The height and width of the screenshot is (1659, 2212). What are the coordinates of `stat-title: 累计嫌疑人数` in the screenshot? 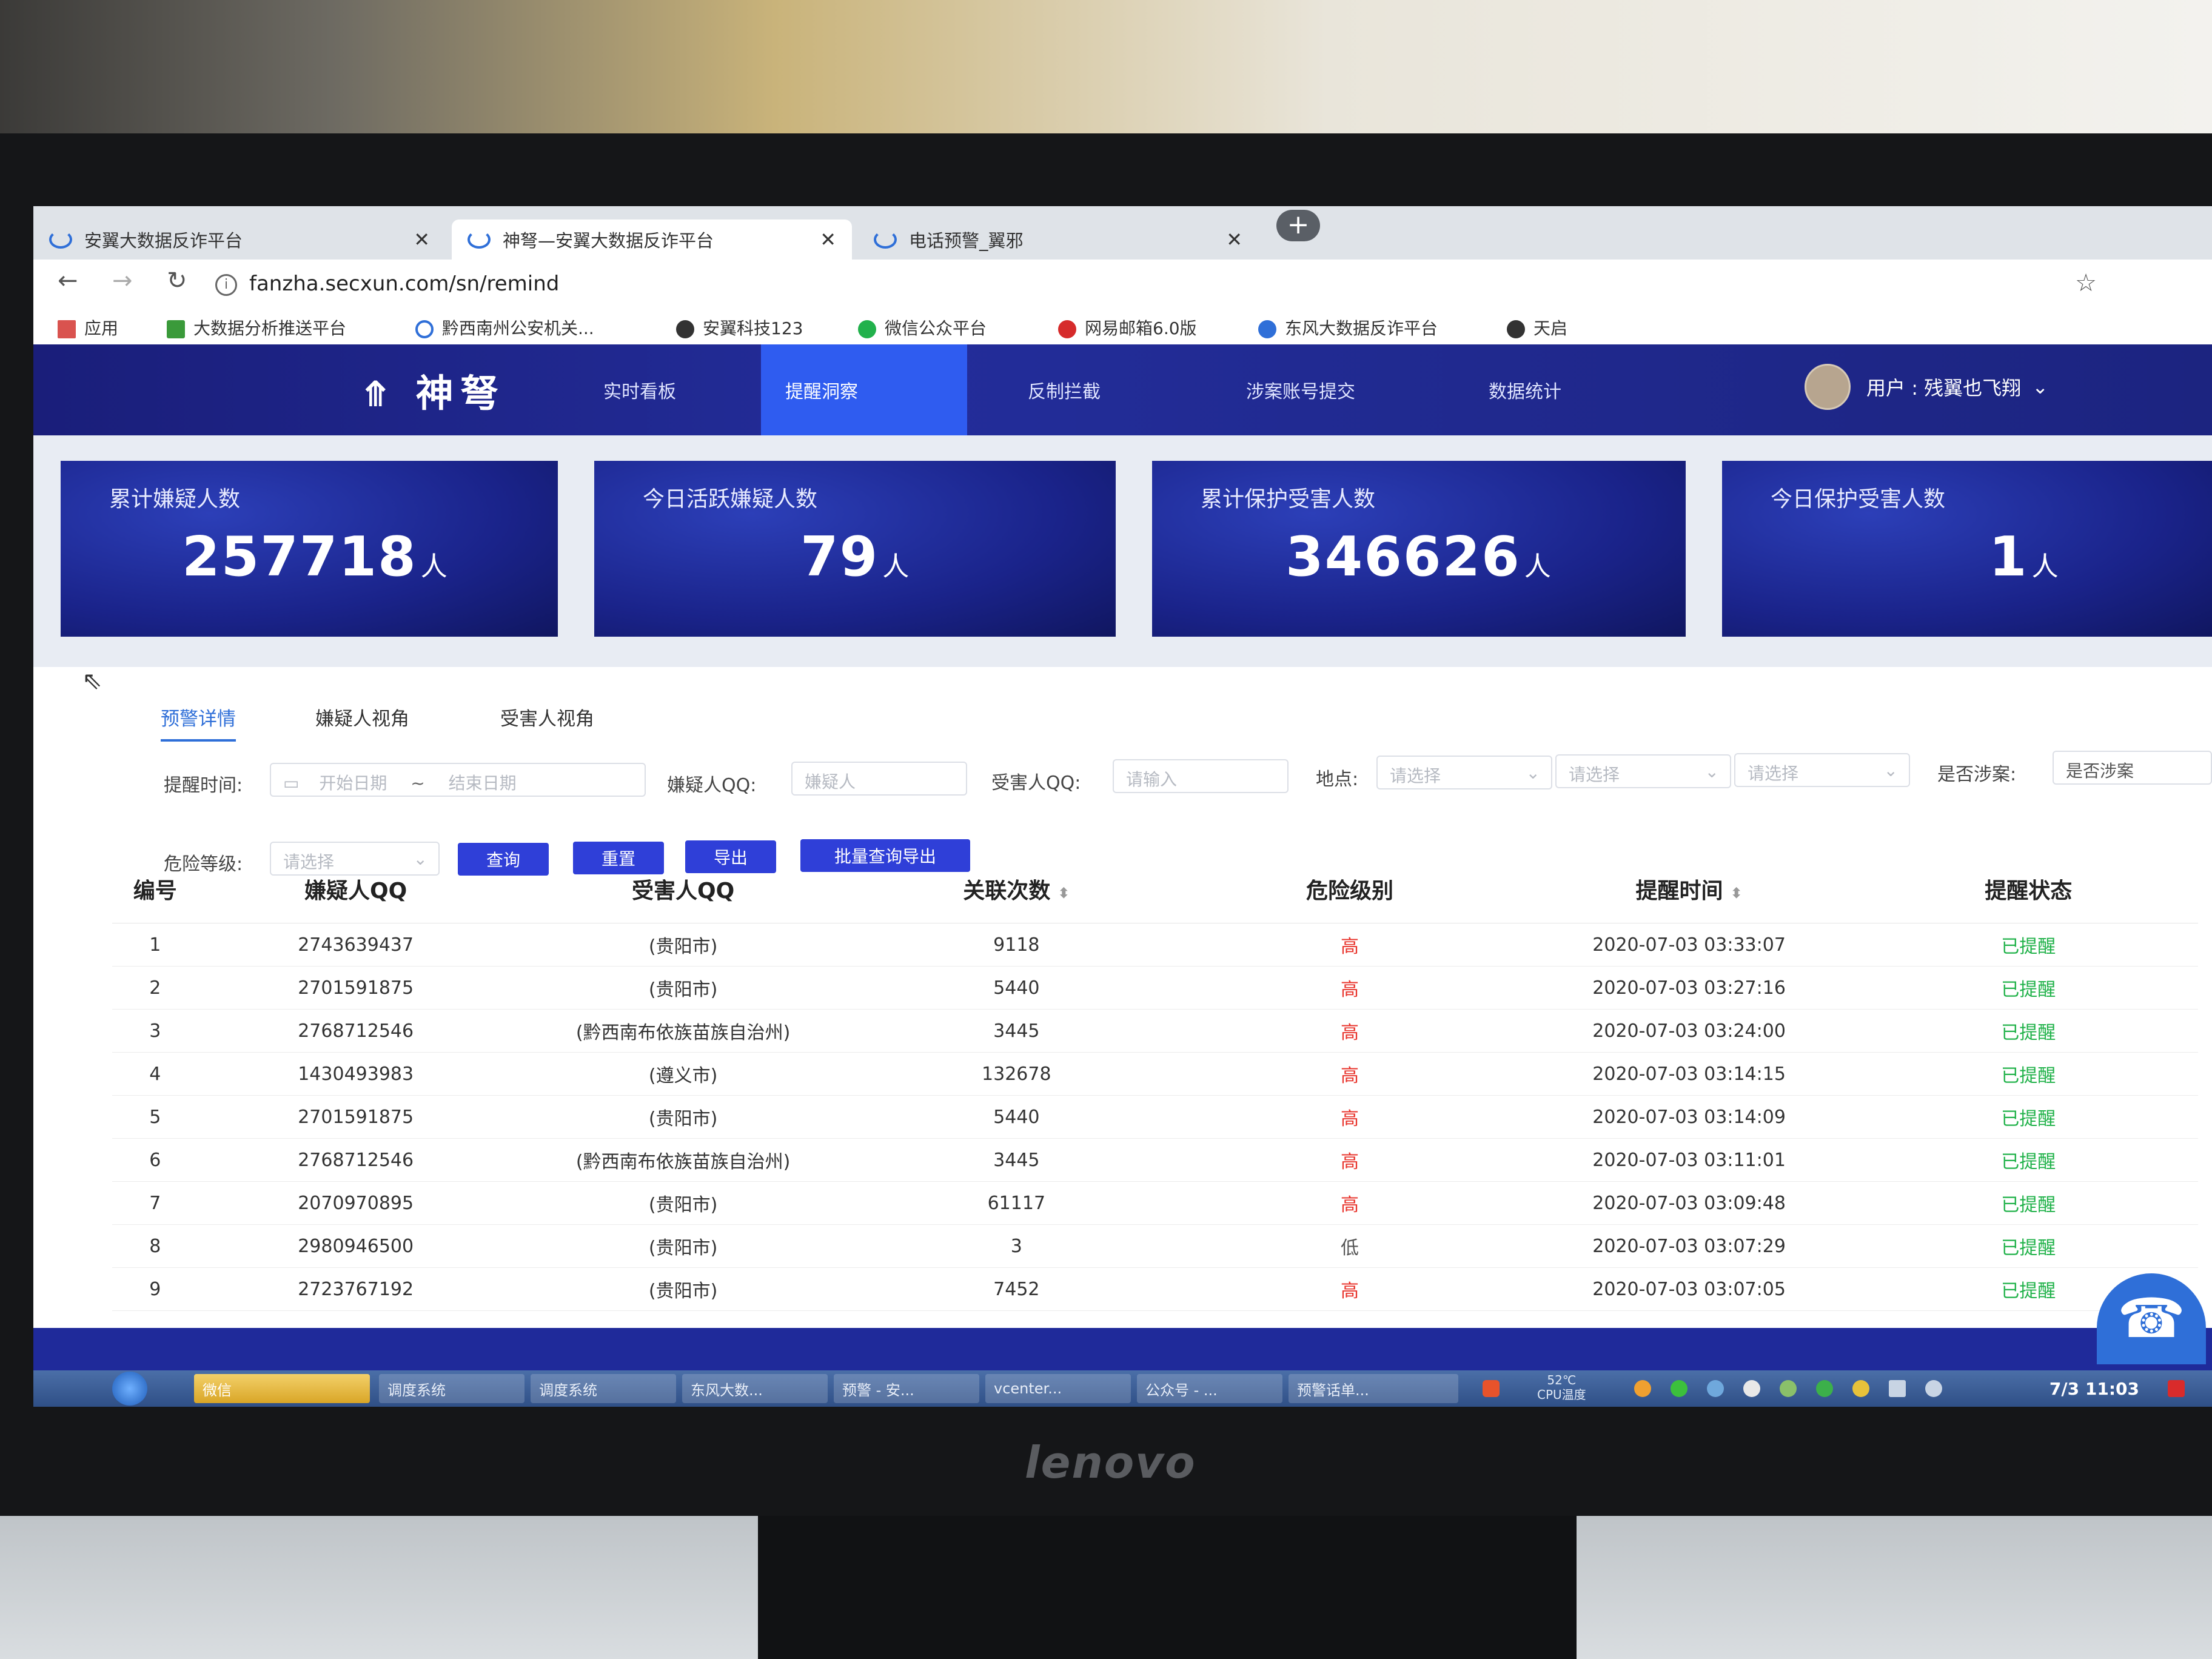 It's located at (175, 499).